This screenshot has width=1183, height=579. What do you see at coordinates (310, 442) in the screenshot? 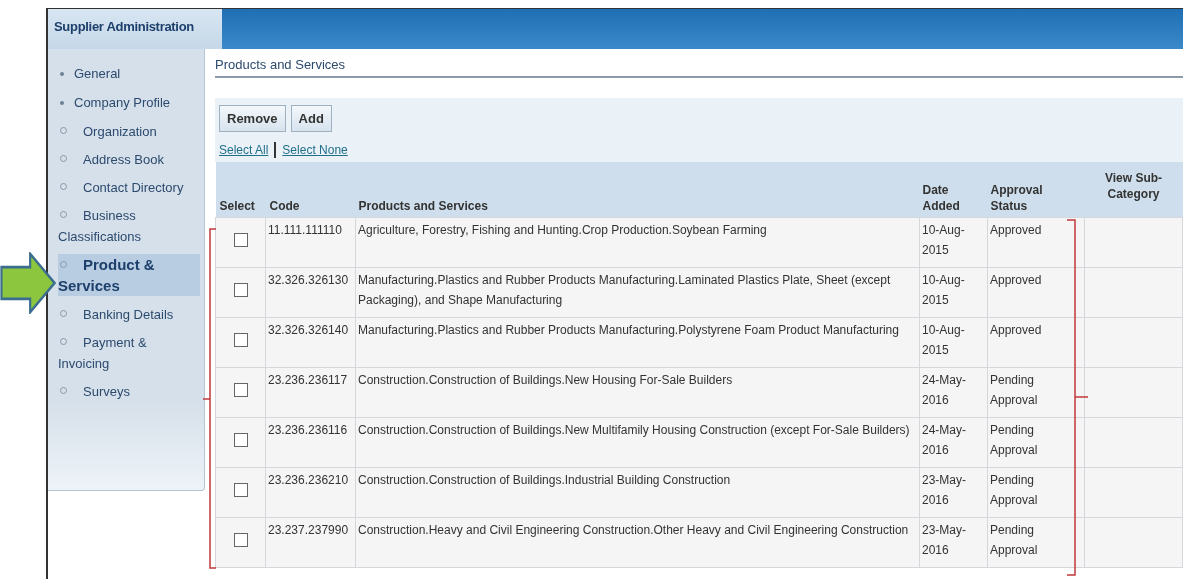
I see `code-cell: 23.236.236116` at bounding box center [310, 442].